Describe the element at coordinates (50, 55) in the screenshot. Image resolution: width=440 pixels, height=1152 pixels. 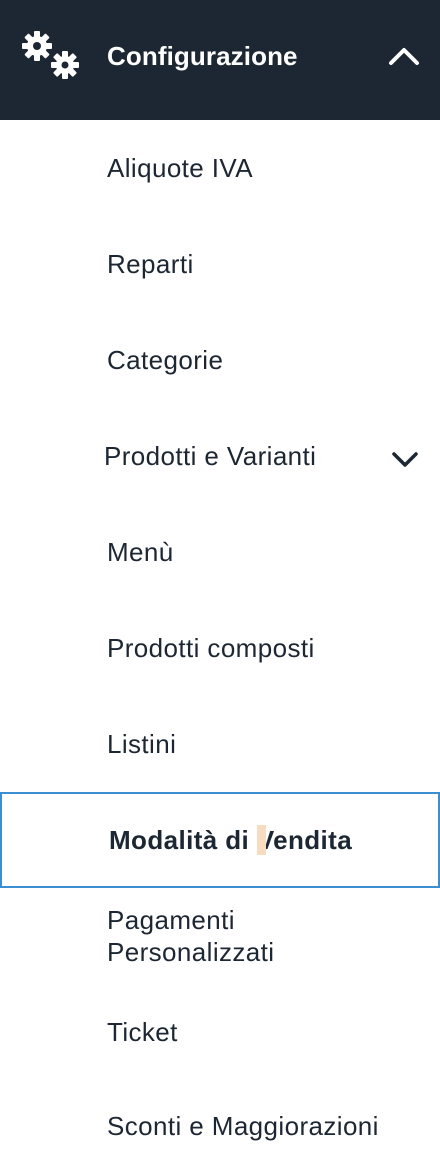
I see `gears-icon` at that location.